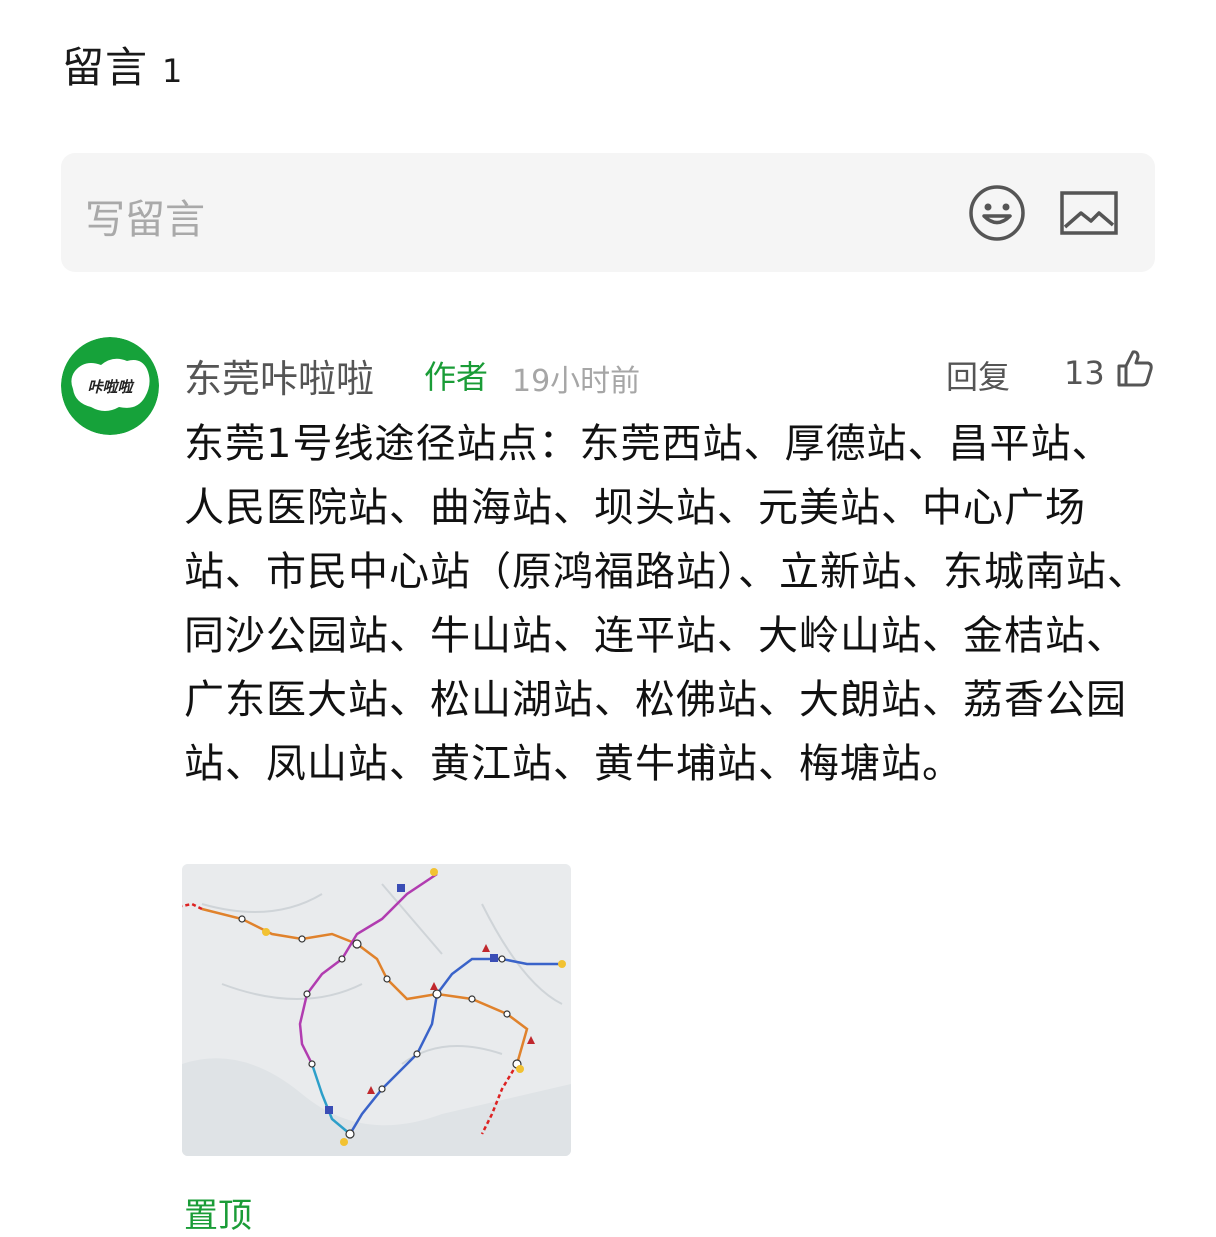  Describe the element at coordinates (978, 375) in the screenshot. I see `reply-button: 回复` at that location.